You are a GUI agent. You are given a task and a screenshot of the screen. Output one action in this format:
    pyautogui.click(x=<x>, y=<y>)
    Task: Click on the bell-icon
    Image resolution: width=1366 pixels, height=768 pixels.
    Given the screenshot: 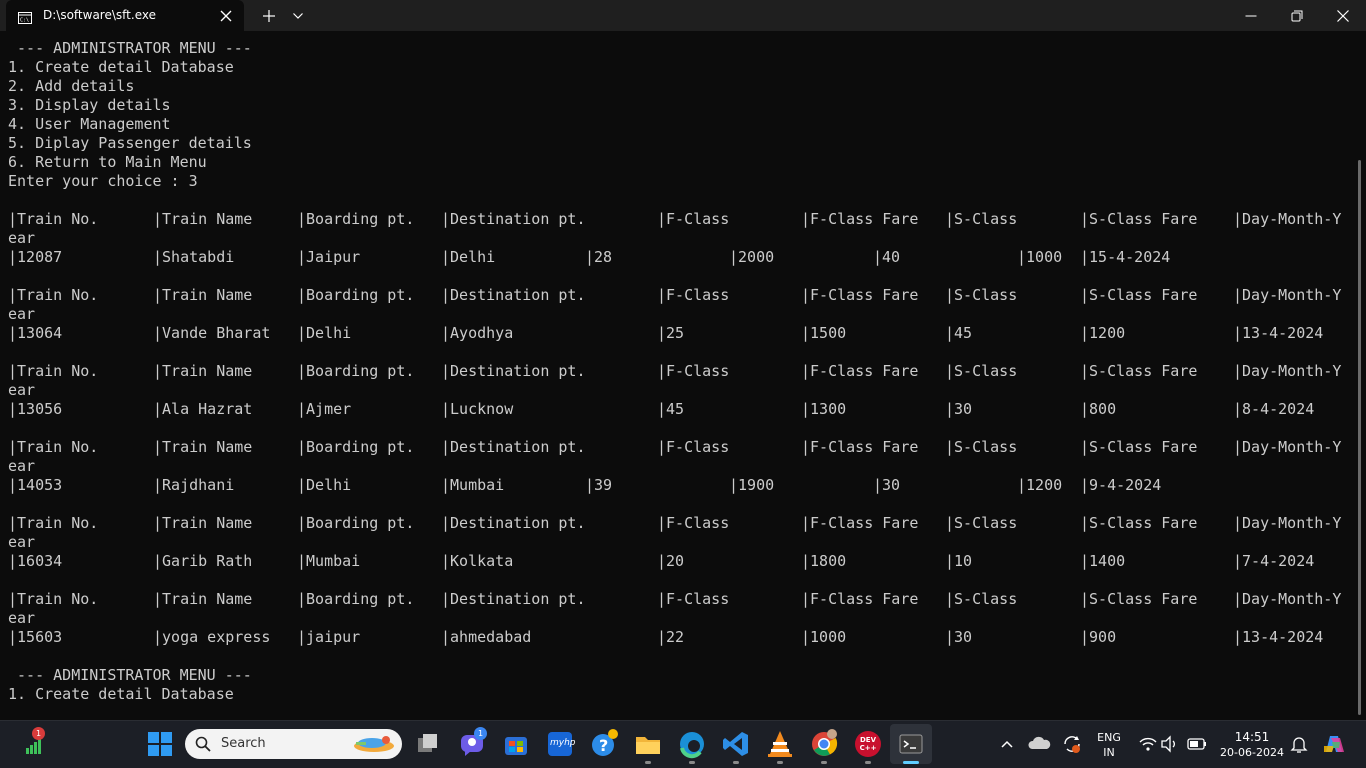 What is the action you would take?
    pyautogui.click(x=1299, y=745)
    